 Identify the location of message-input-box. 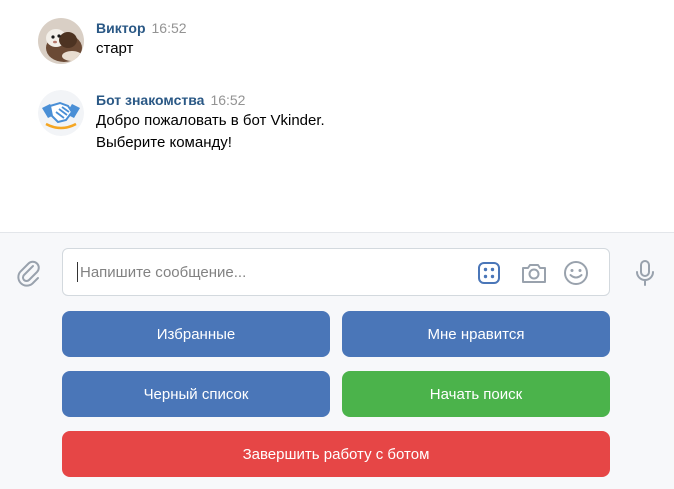
(336, 272).